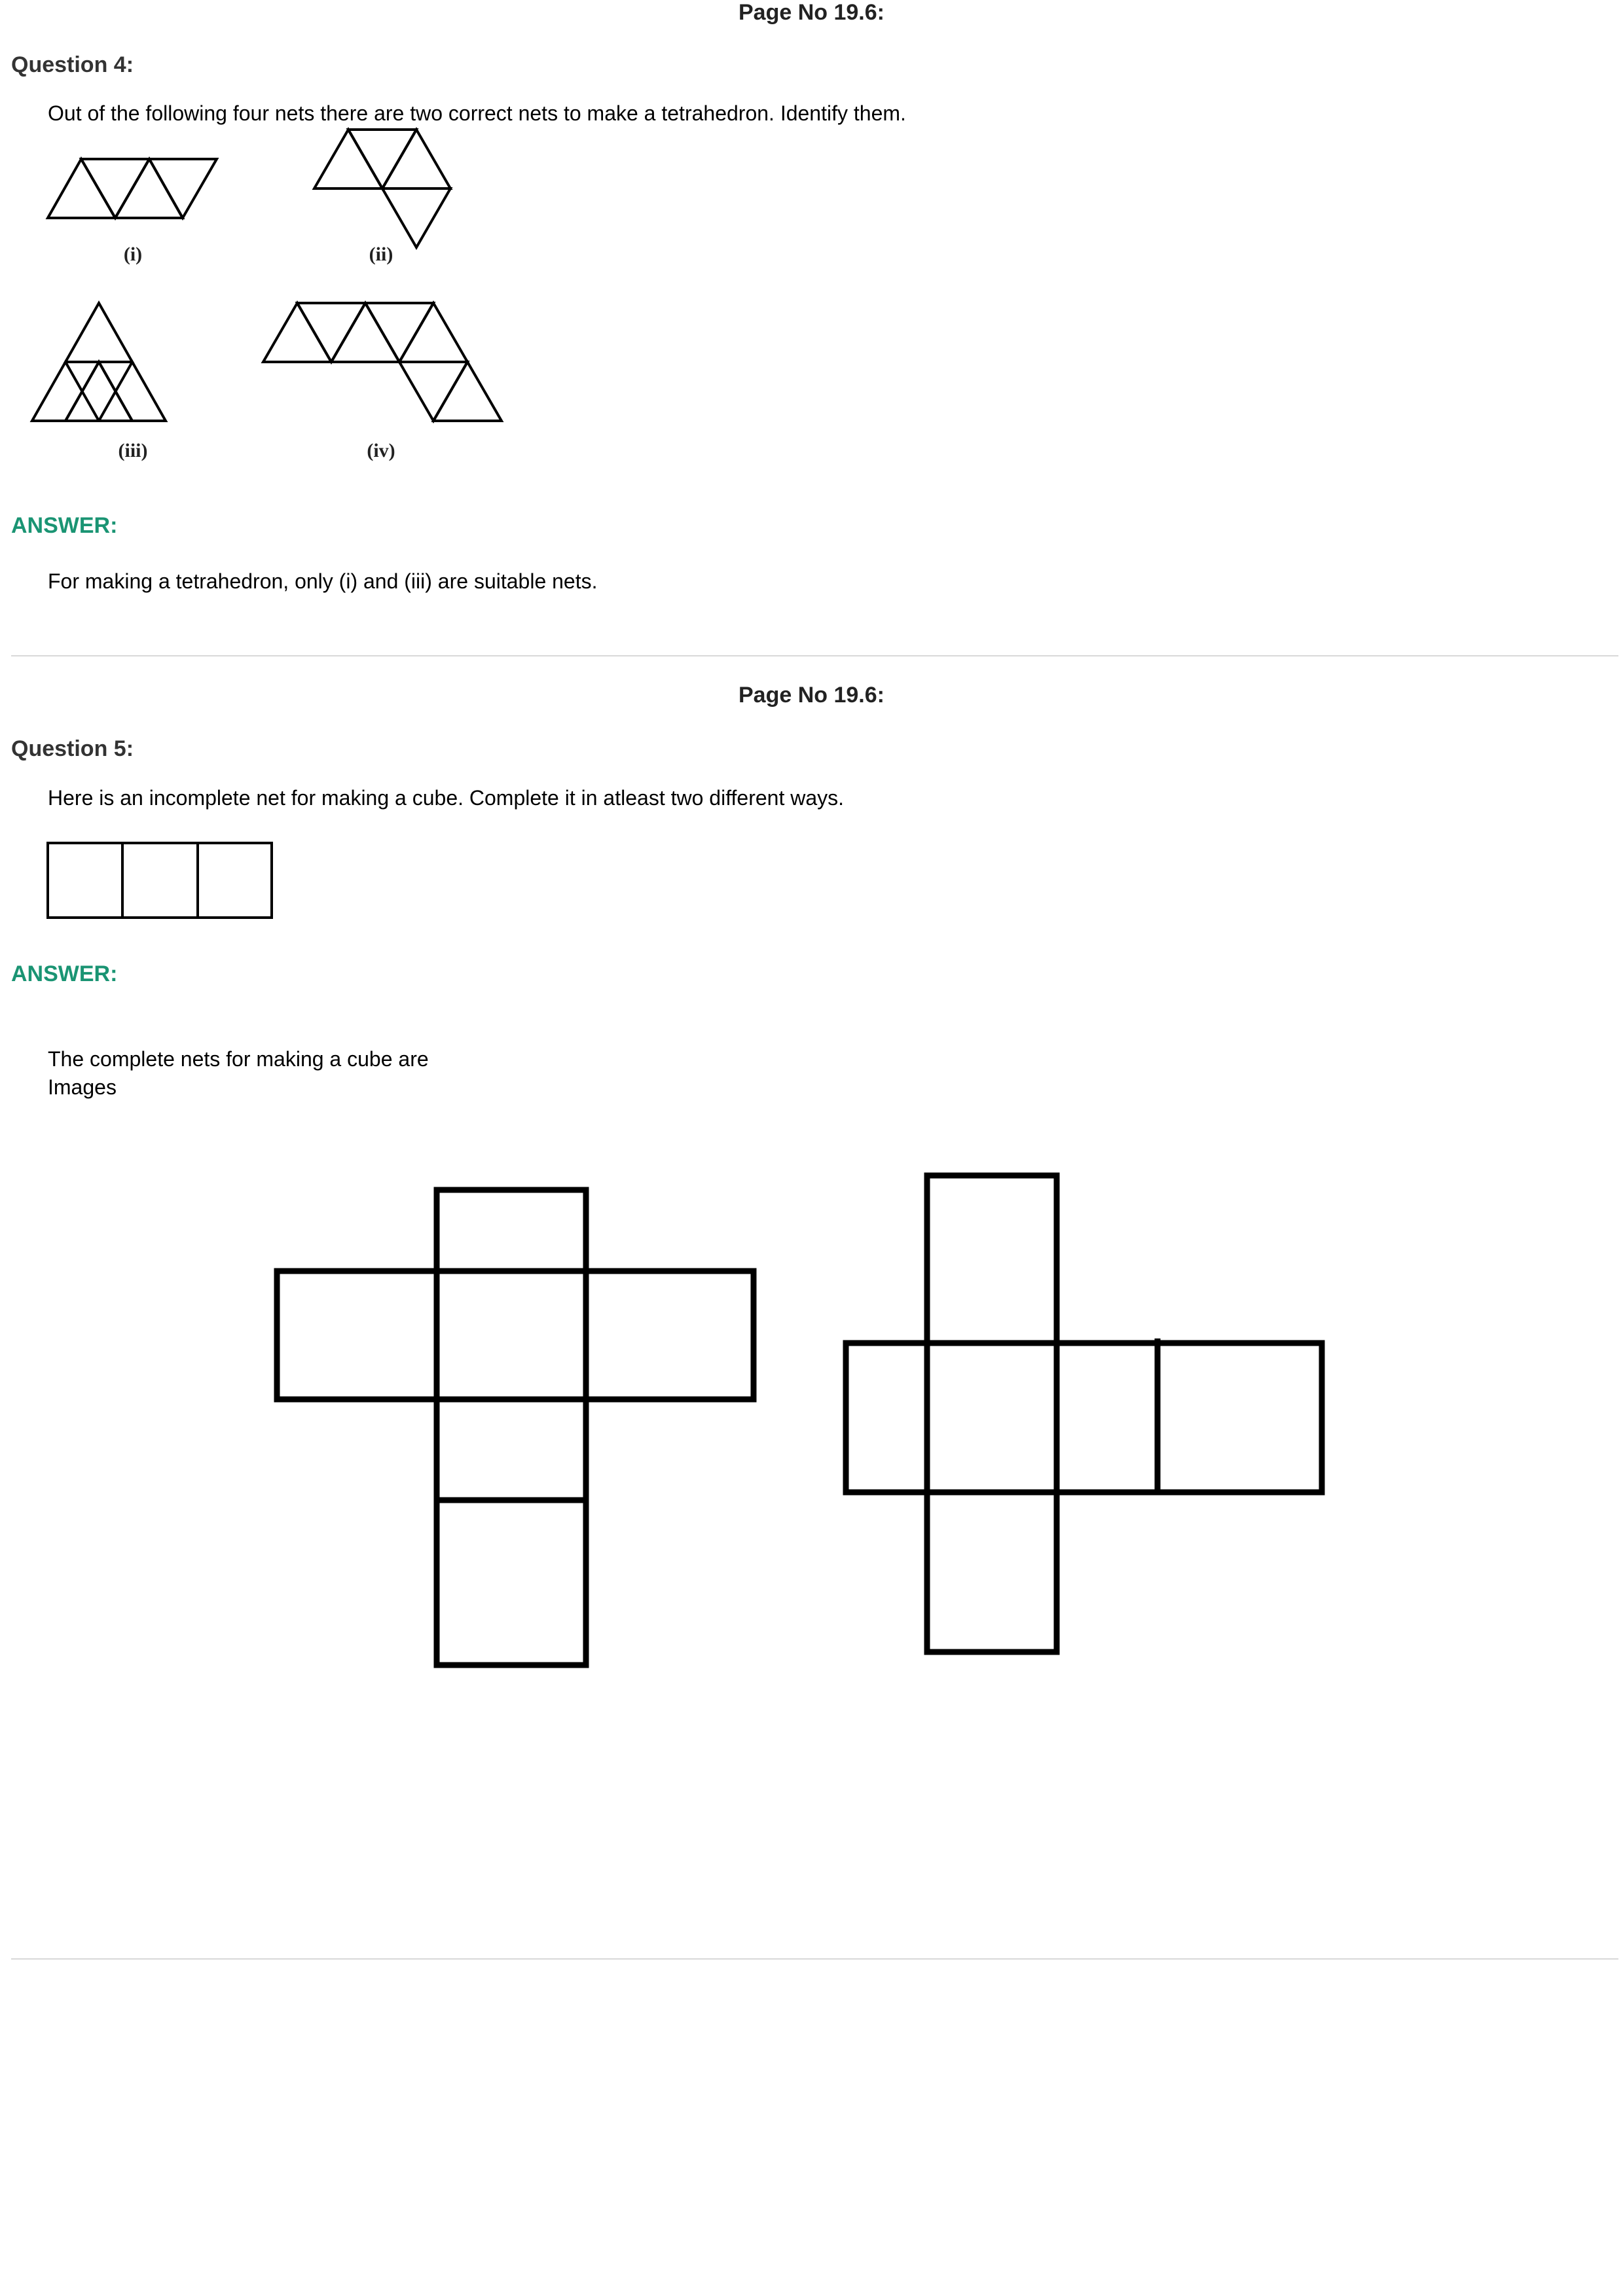  What do you see at coordinates (133, 451) in the screenshot?
I see `figure-label-iii: (iii)` at bounding box center [133, 451].